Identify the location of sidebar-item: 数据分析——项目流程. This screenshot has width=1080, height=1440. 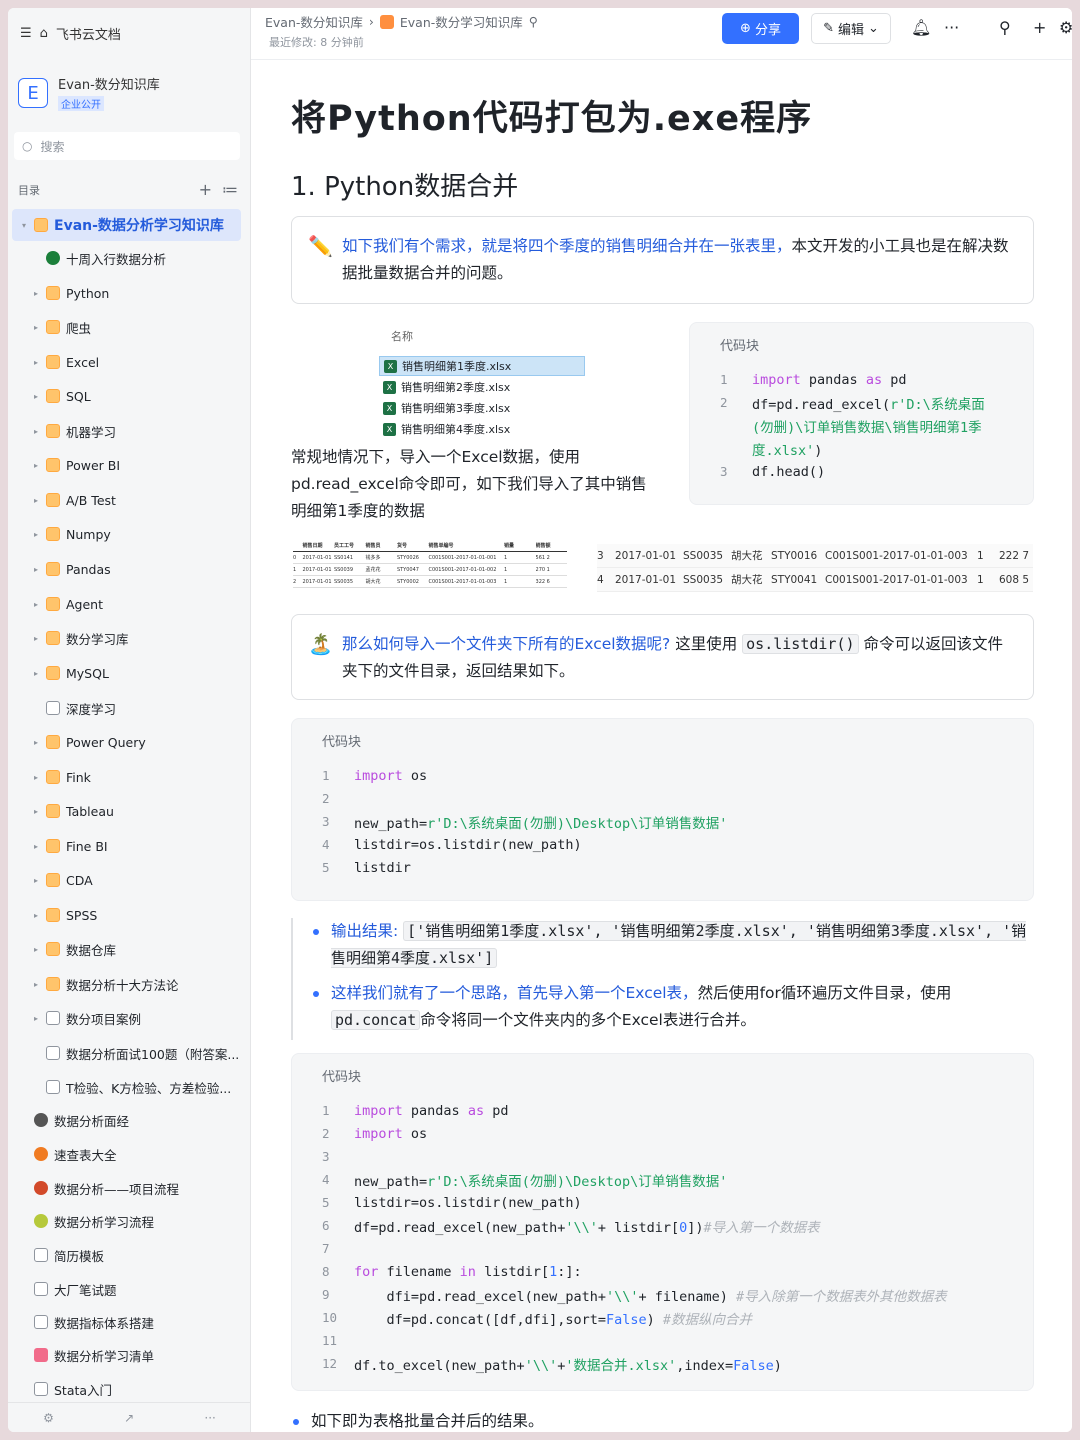
(129, 1188).